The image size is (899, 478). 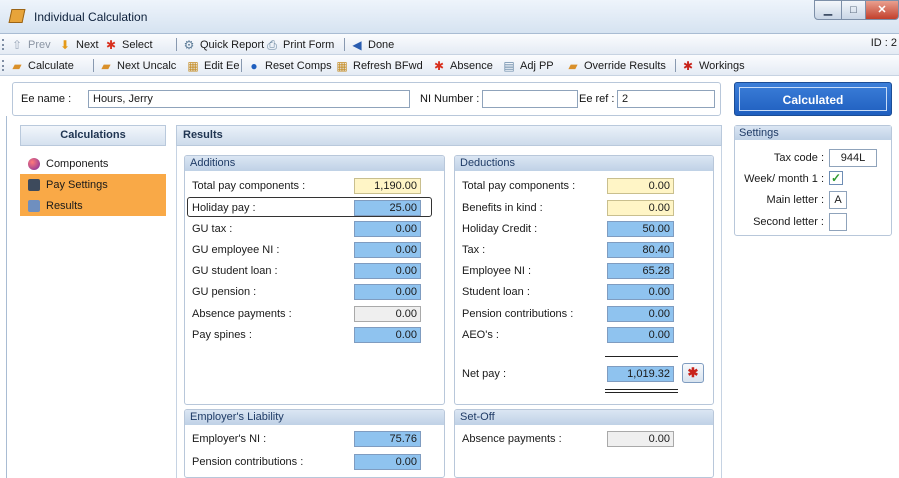 What do you see at coordinates (527, 66) in the screenshot?
I see `adj-pp-button: ▤ Adj PP` at bounding box center [527, 66].